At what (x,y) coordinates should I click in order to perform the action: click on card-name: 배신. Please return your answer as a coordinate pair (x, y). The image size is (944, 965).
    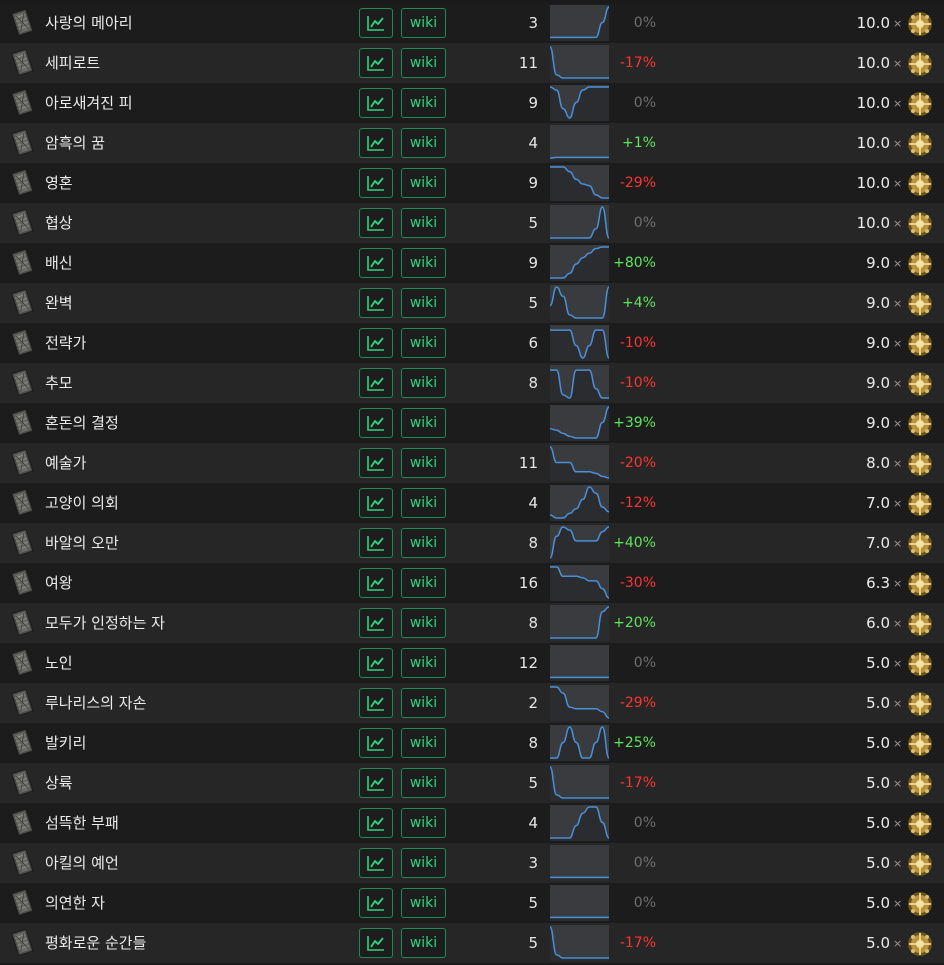
    Looking at the image, I should click on (59, 263).